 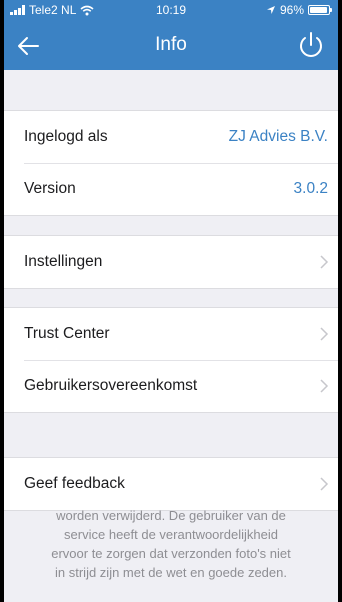 I want to click on battery-icon, so click(x=320, y=10).